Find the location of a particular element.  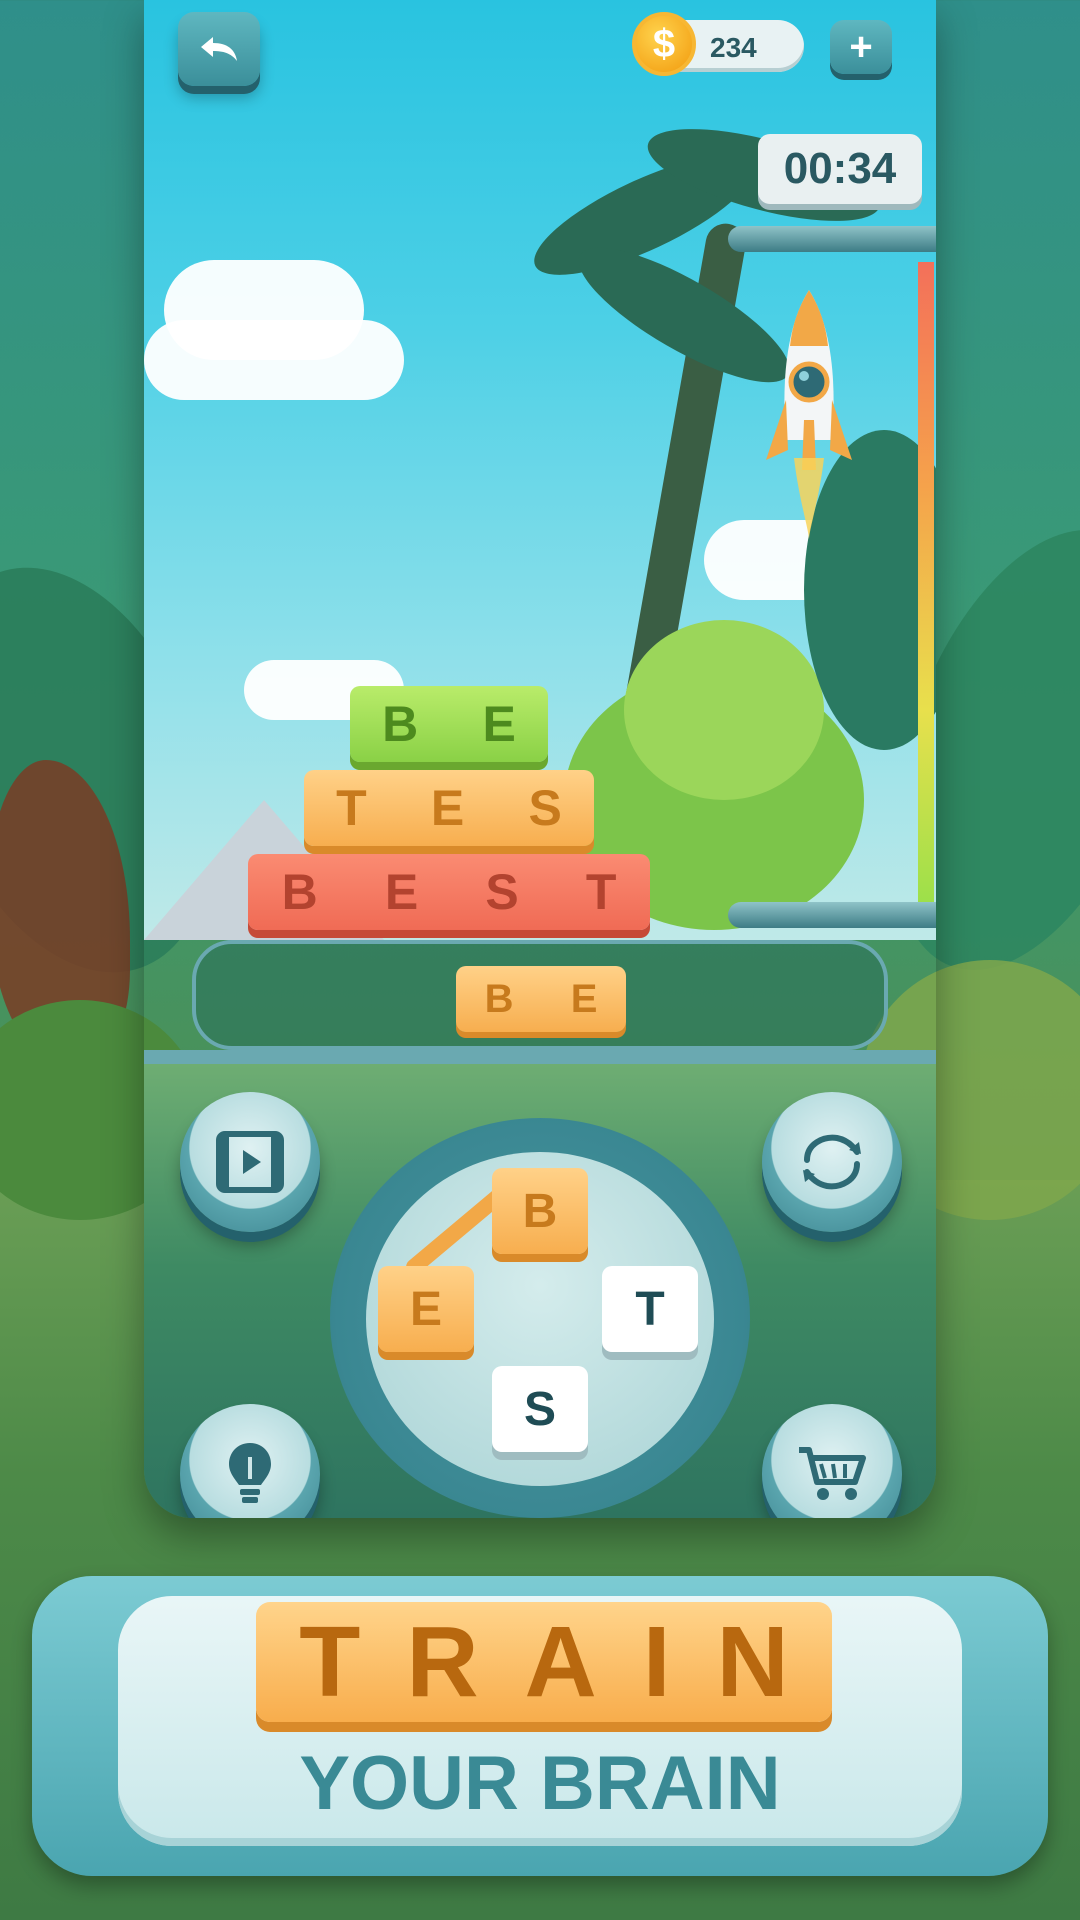

video-icon is located at coordinates (250, 1162).